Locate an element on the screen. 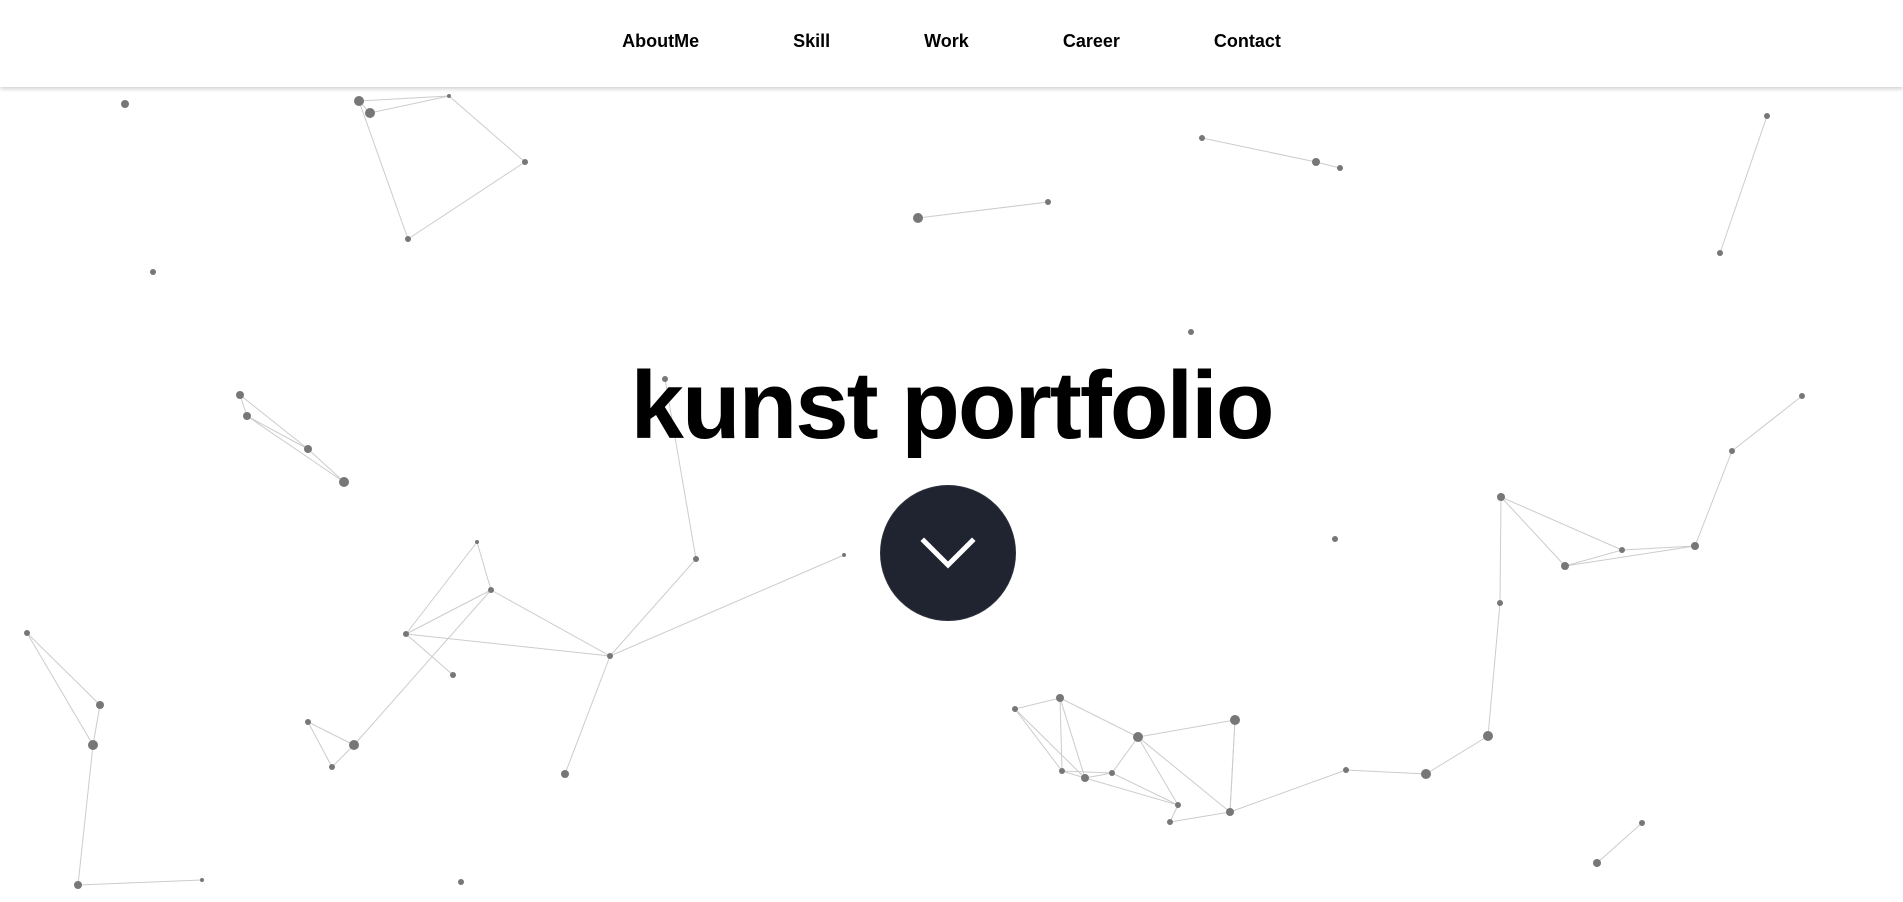 This screenshot has width=1903, height=902. nav-item-work: Work is located at coordinates (946, 41).